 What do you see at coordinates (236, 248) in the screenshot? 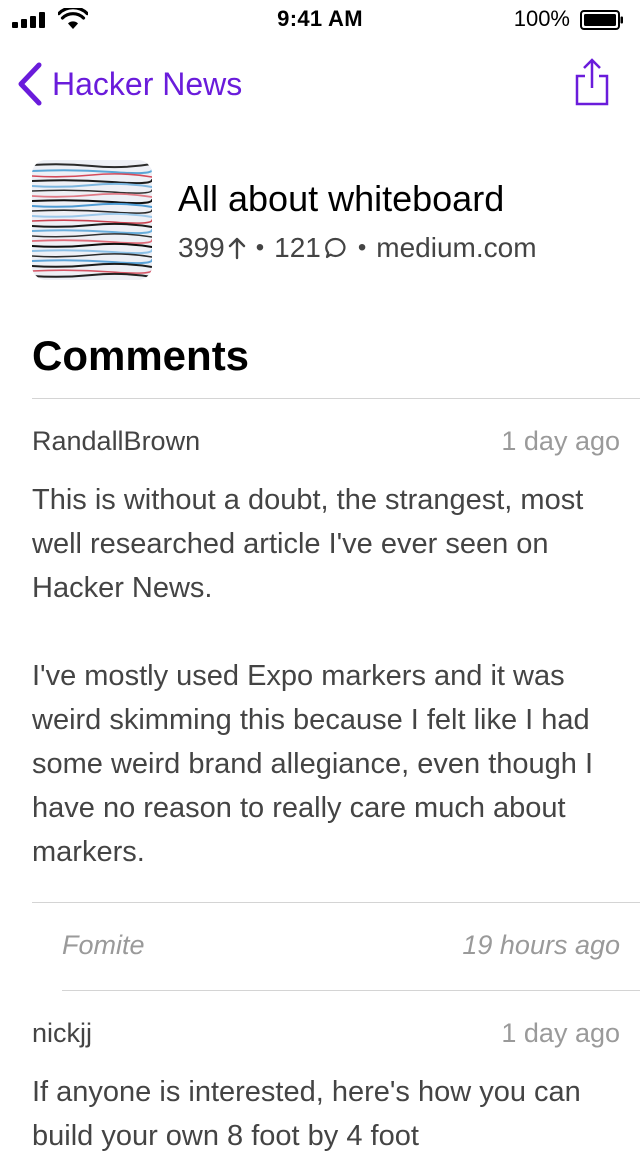
I see `arrow-up-icon` at bounding box center [236, 248].